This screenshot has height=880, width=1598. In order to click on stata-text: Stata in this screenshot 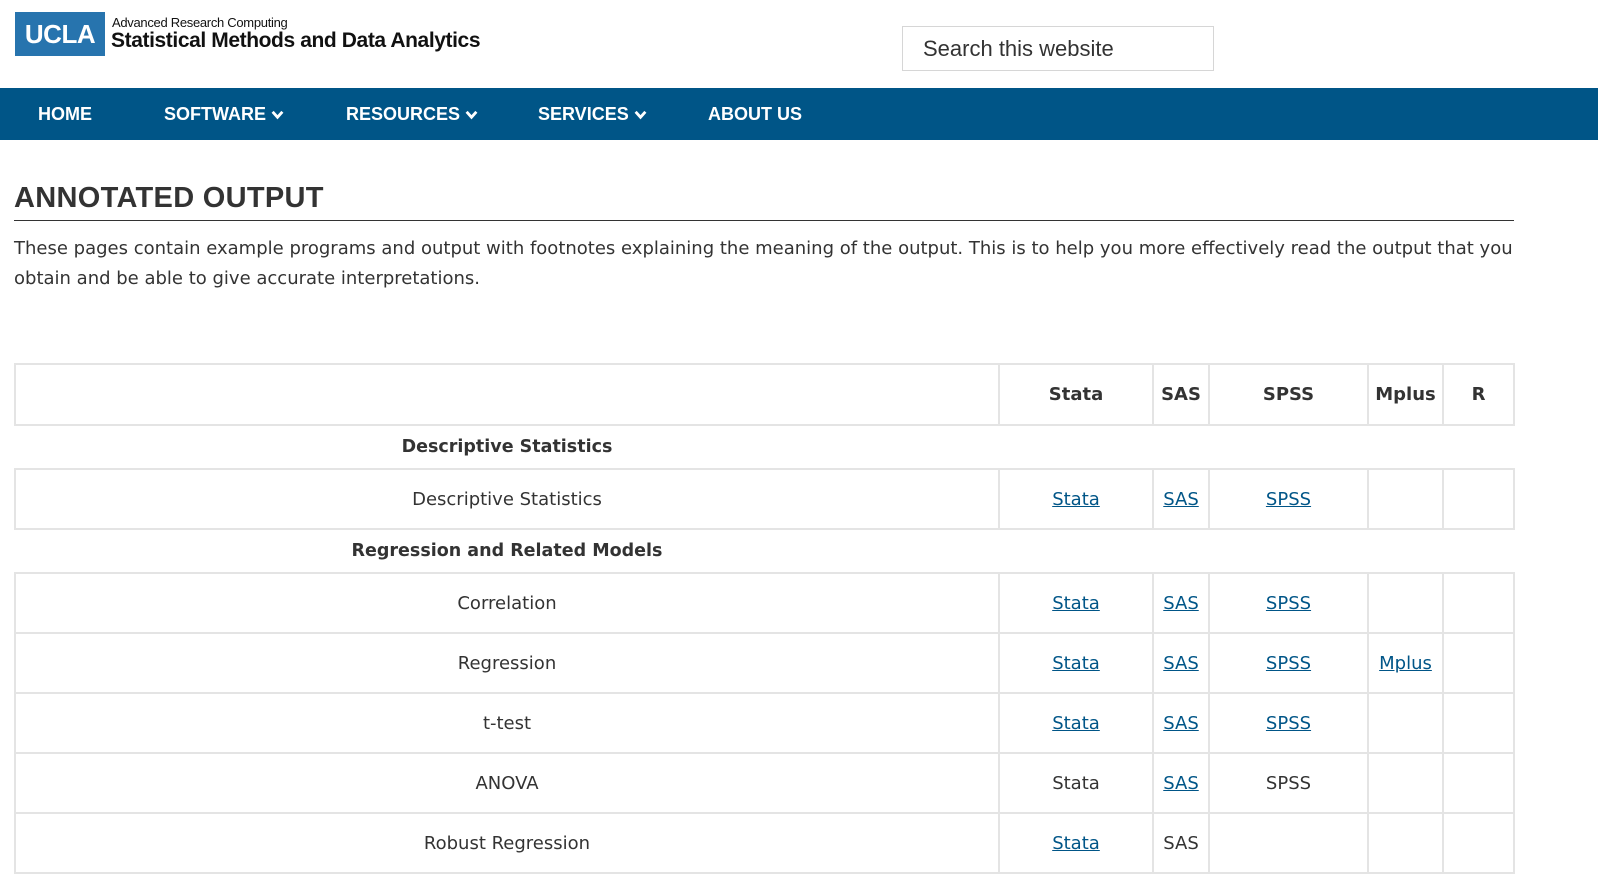, I will do `click(1076, 783)`.